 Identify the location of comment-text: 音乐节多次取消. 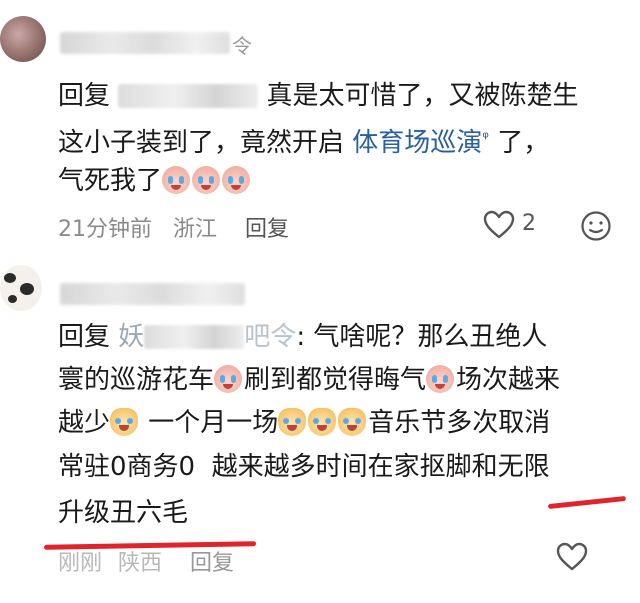
(459, 423).